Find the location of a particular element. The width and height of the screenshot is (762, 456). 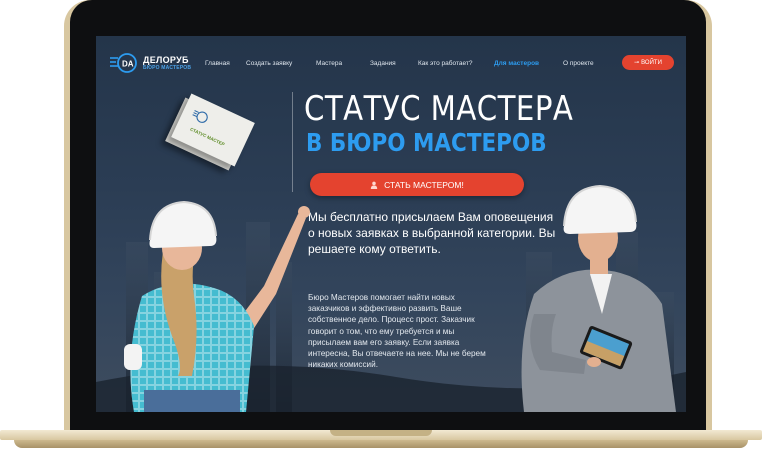

become-master-button: СТАТЬ МАСТЕРОМ! is located at coordinates (417, 184).